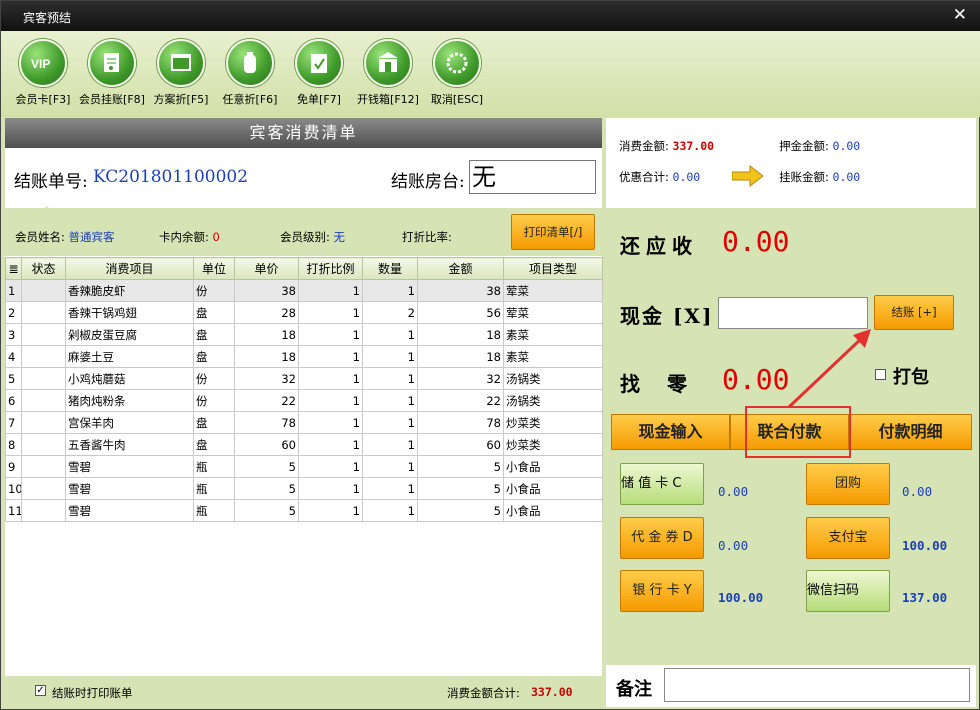 The image size is (980, 710). What do you see at coordinates (181, 63) in the screenshot?
I see `plan-discount-icon` at bounding box center [181, 63].